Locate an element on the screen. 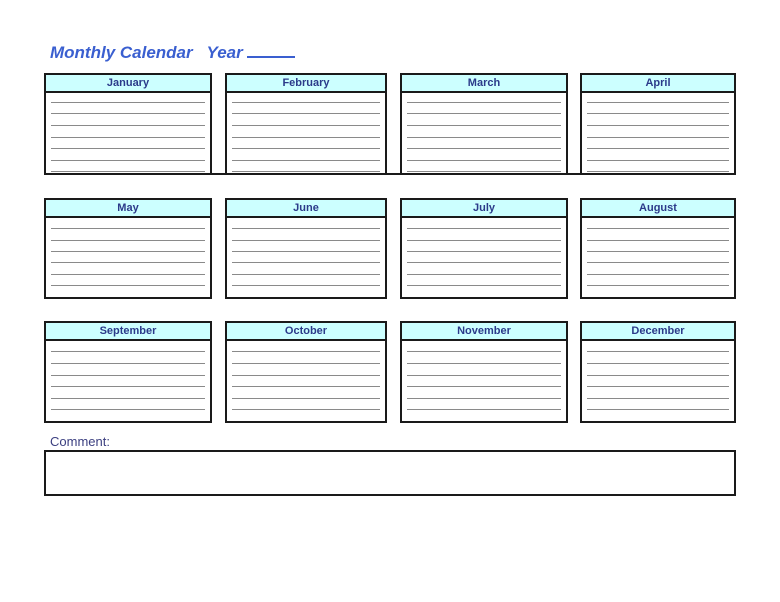  month-header: July is located at coordinates (484, 209).